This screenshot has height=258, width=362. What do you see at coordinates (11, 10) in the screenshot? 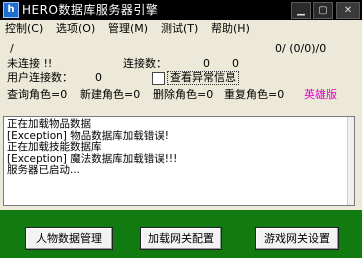
I see `app-icon: h` at bounding box center [11, 10].